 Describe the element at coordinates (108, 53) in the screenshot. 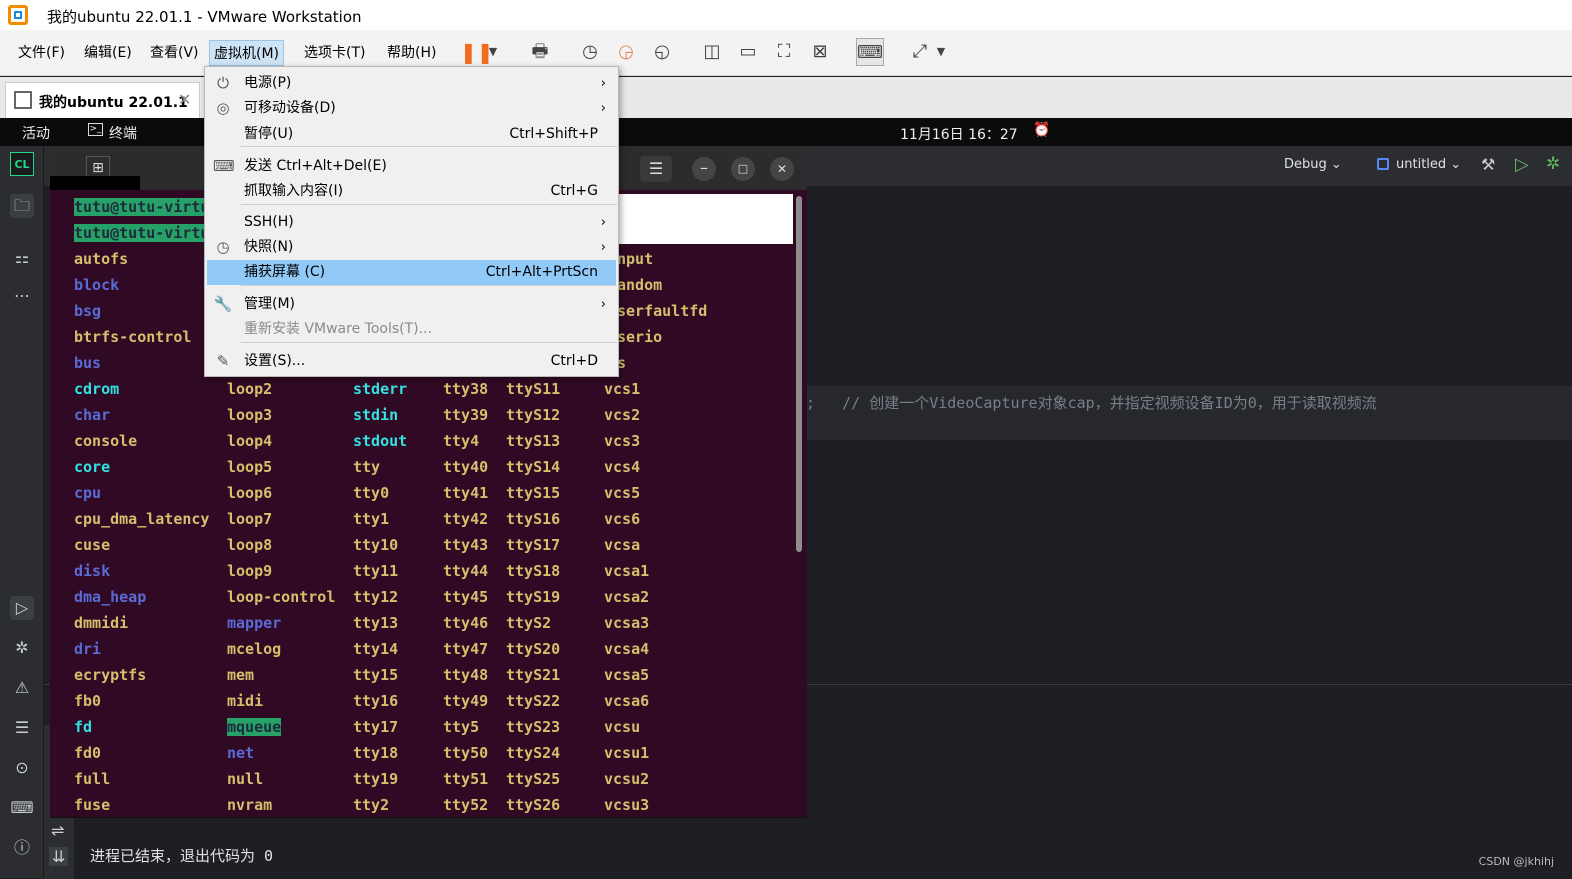

I see `menu-1: 编辑(E)` at that location.